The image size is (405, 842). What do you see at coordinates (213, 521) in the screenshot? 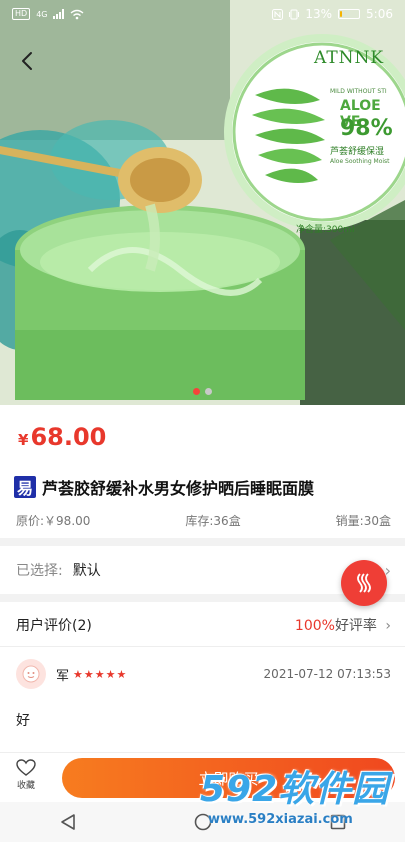
I see `stock: 库存:36盒` at bounding box center [213, 521].